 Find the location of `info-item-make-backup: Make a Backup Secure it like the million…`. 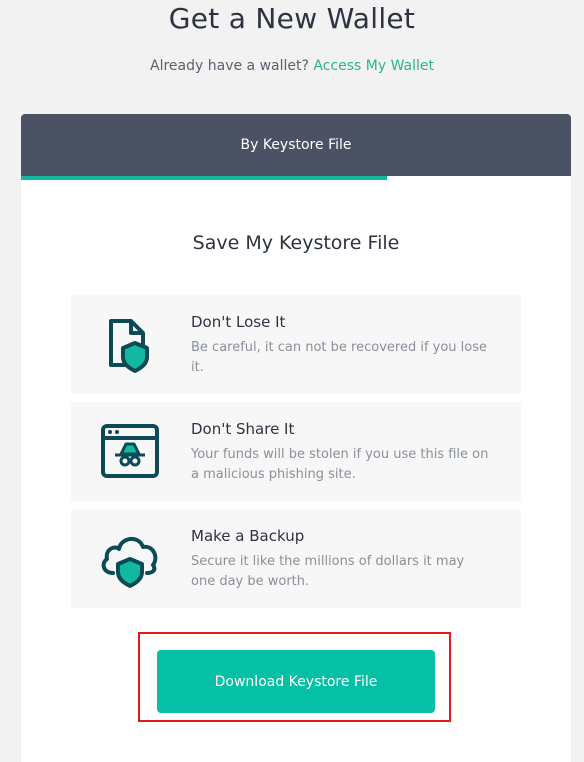

info-item-make-backup: Make a Backup Secure it like the million… is located at coordinates (296, 558).